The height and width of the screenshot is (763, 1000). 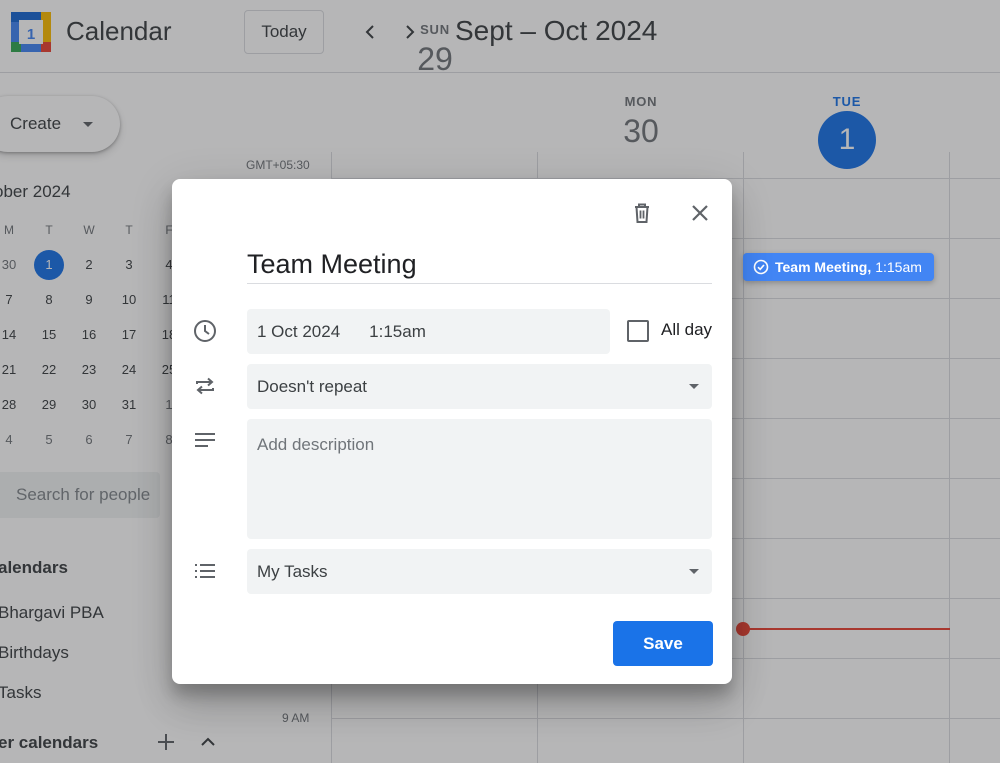 What do you see at coordinates (479, 479) in the screenshot?
I see `description-input: Add description` at bounding box center [479, 479].